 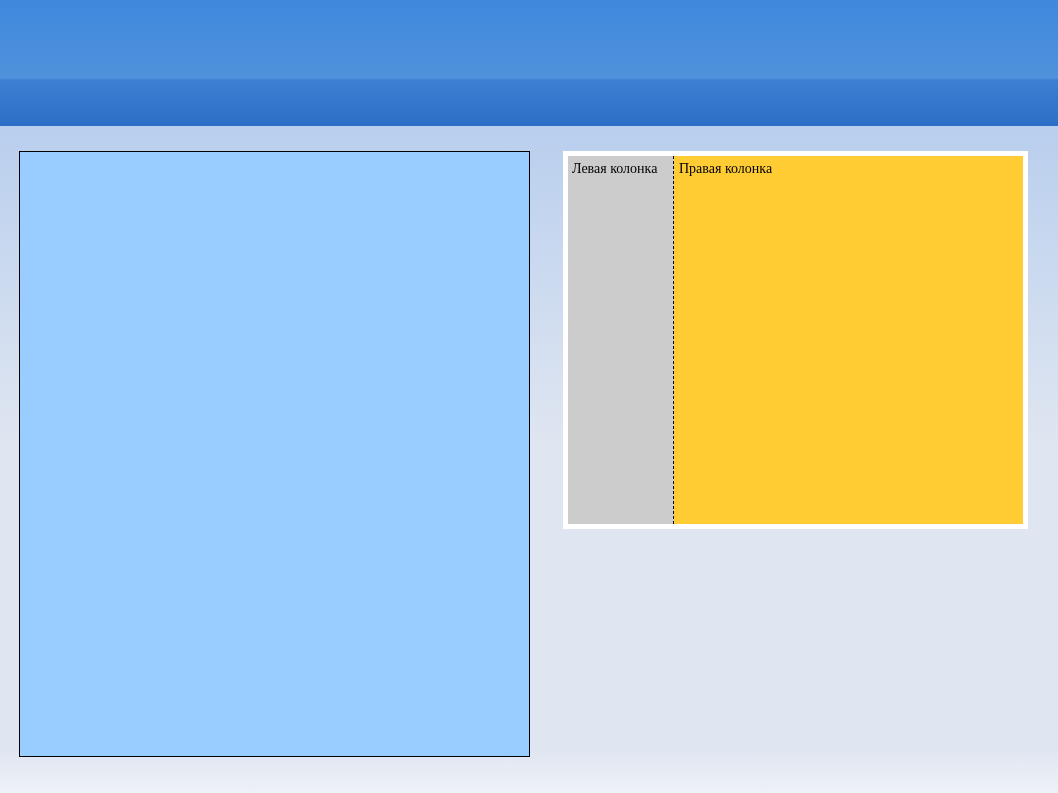 I want to click on left-column-label: Левая колонка, so click(x=615, y=168).